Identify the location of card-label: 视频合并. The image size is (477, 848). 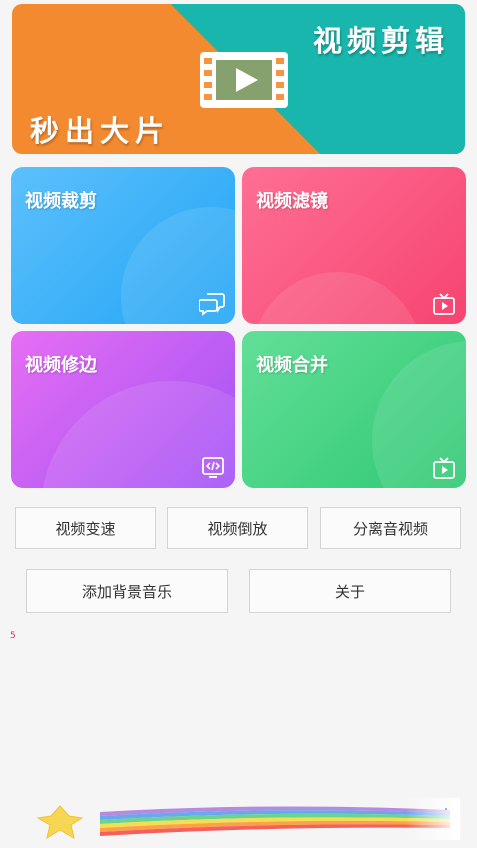
(292, 365).